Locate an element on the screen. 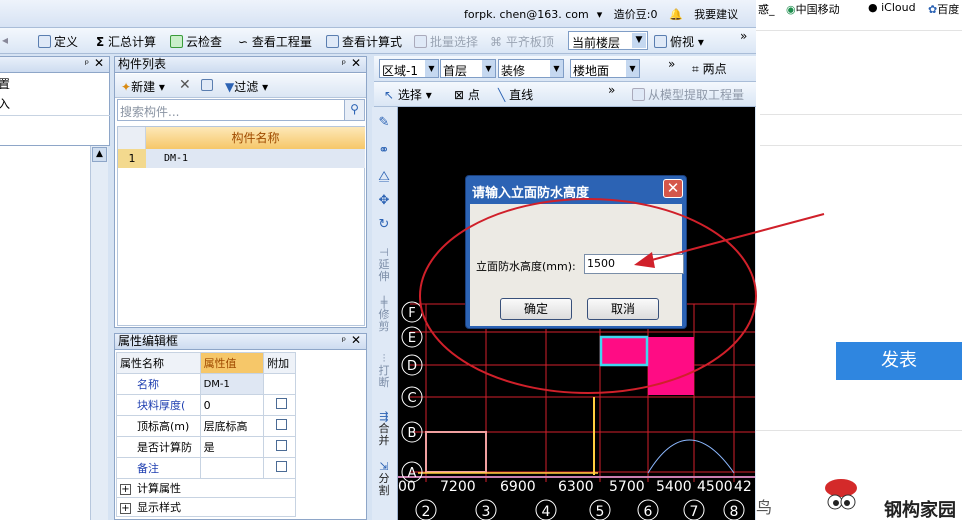 The width and height of the screenshot is (962, 523). height-label: 立面防水高度(mm): is located at coordinates (526, 266).